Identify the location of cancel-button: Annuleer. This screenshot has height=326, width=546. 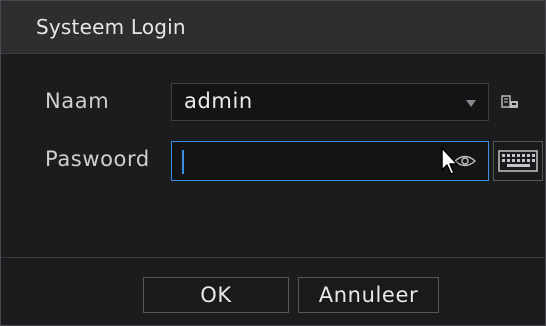
(368, 295).